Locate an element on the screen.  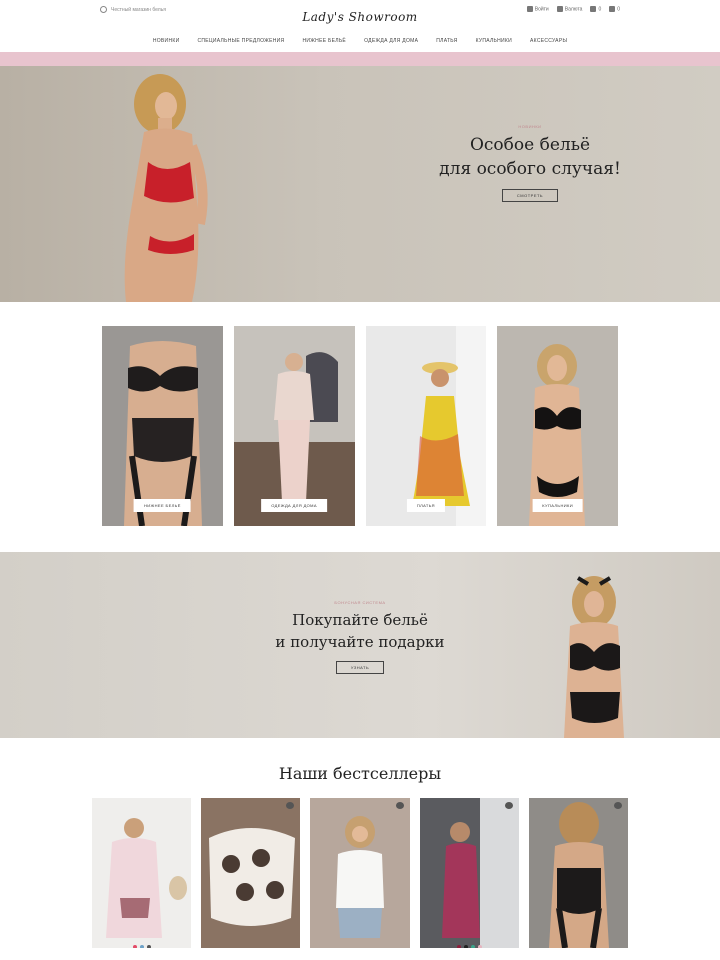
nav-item-lingerie: Нижнее бельё is located at coordinates (324, 41).